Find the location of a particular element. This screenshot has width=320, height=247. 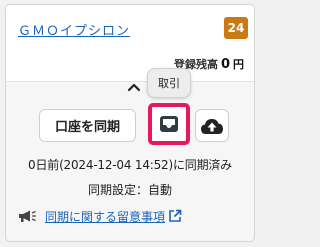

megaphone-icon is located at coordinates (27, 216).